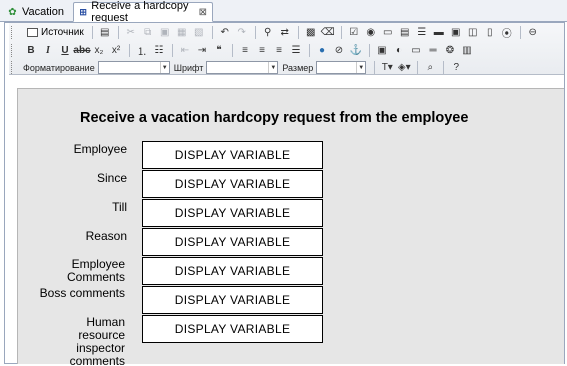  Describe the element at coordinates (185, 50) in the screenshot. I see `outdent-icon: ⇤` at that location.